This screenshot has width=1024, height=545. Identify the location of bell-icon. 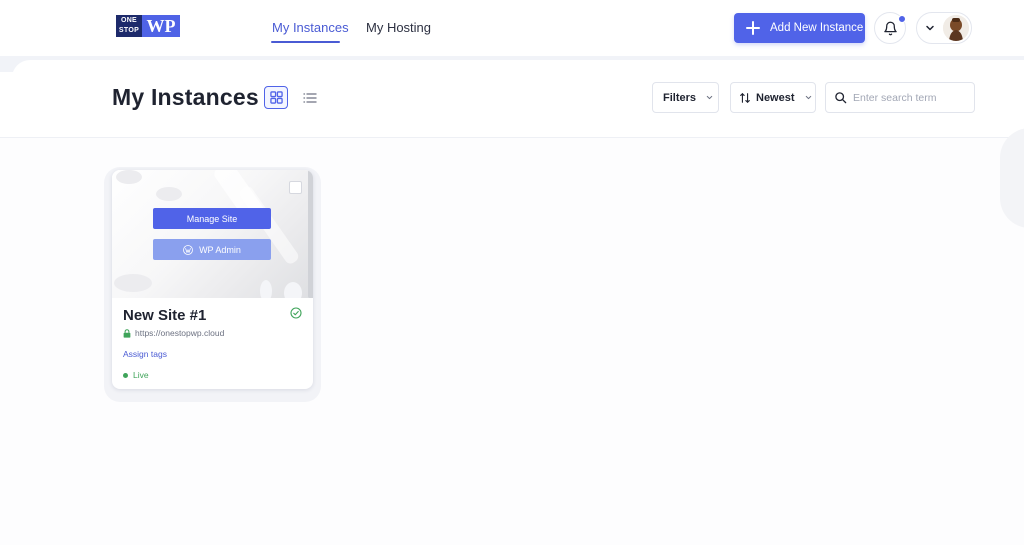
(890, 28).